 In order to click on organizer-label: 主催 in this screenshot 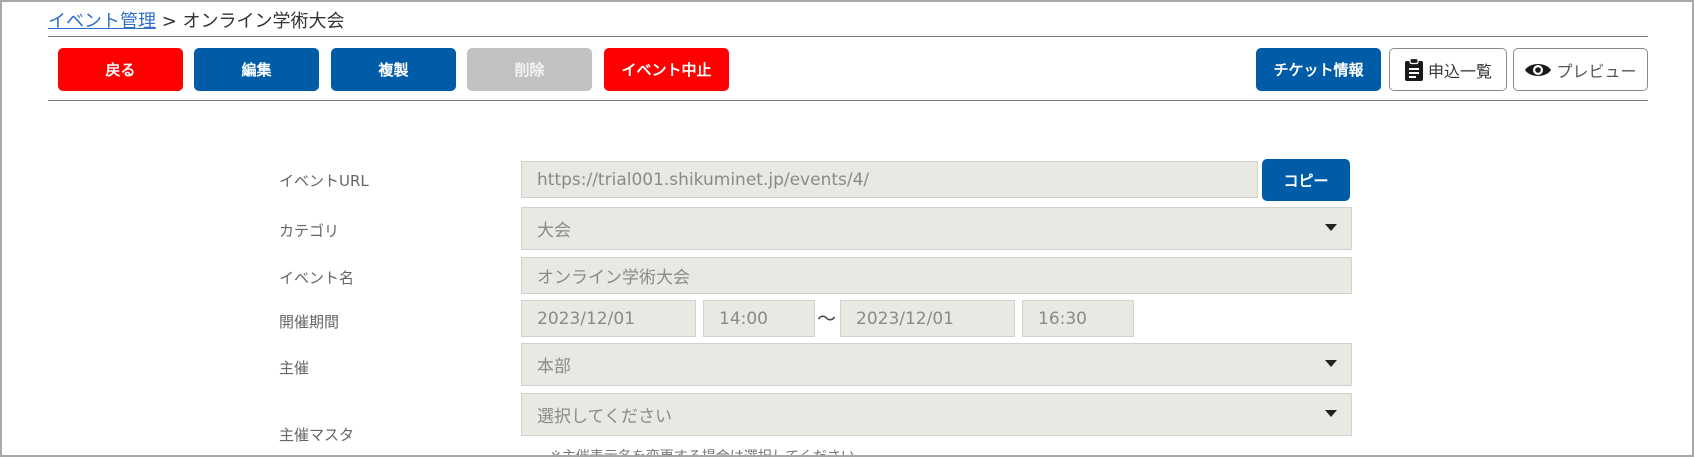, I will do `click(294, 368)`.